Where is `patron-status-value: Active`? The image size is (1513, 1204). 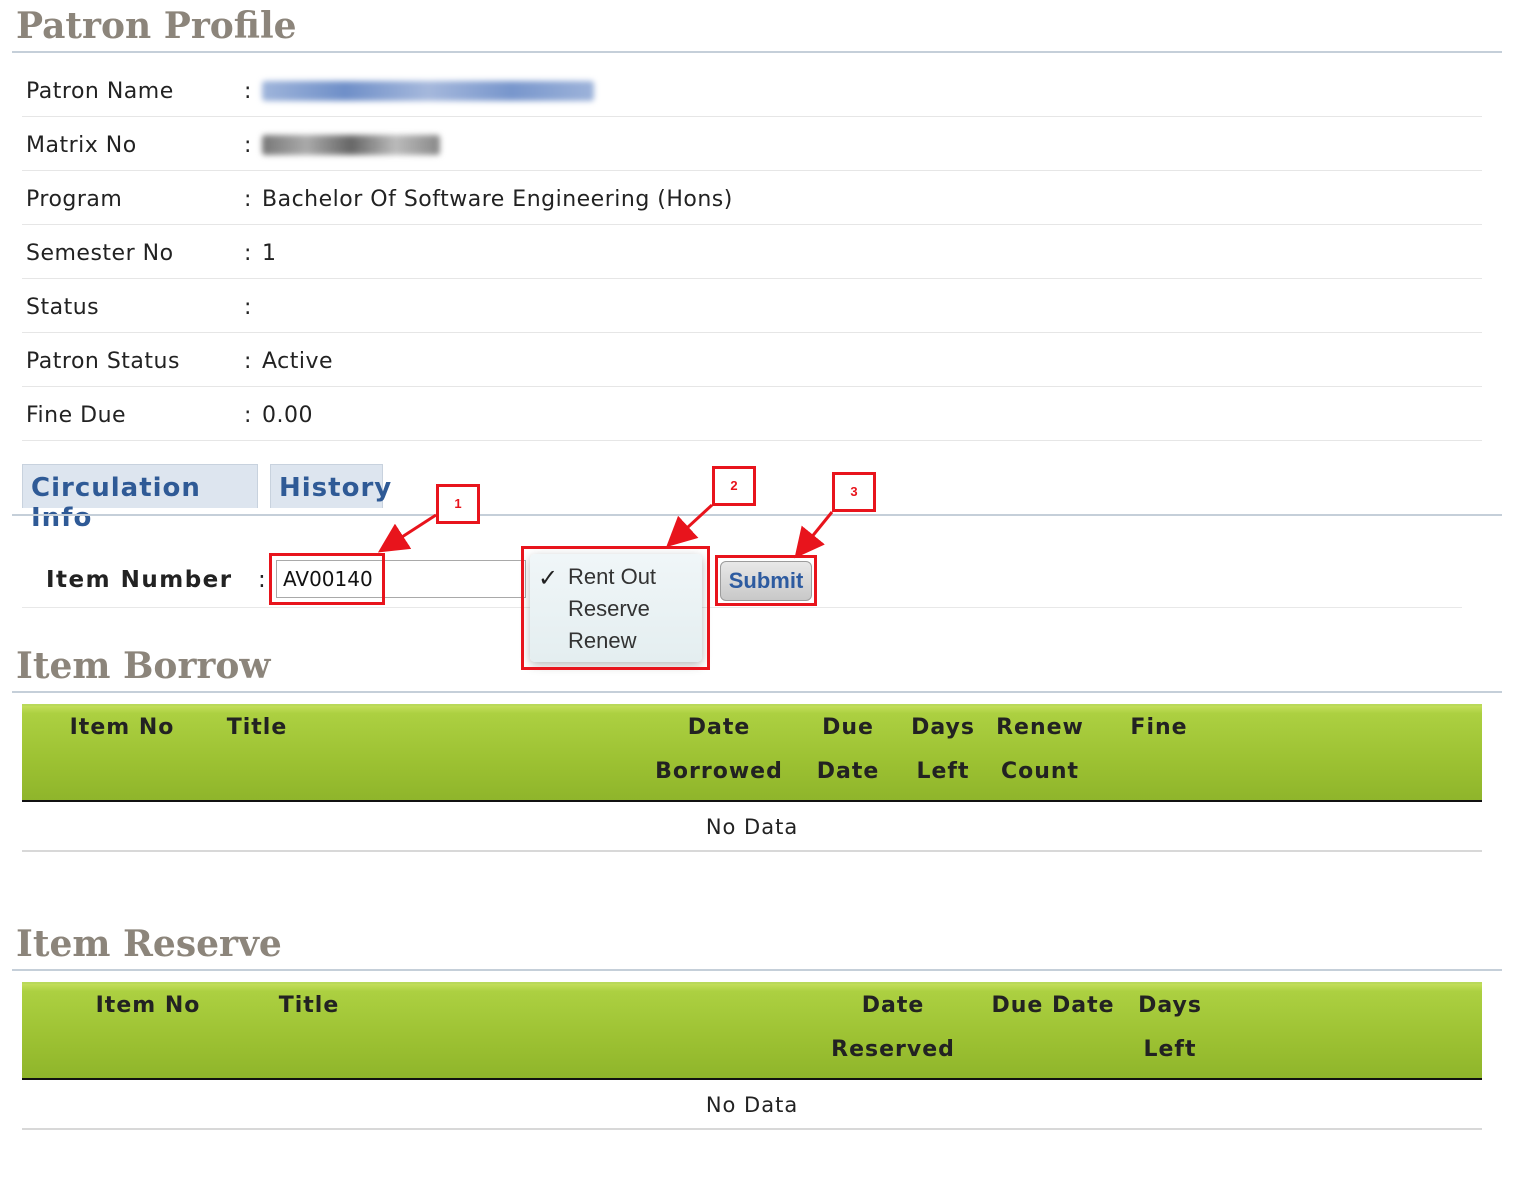 patron-status-value: Active is located at coordinates (298, 361).